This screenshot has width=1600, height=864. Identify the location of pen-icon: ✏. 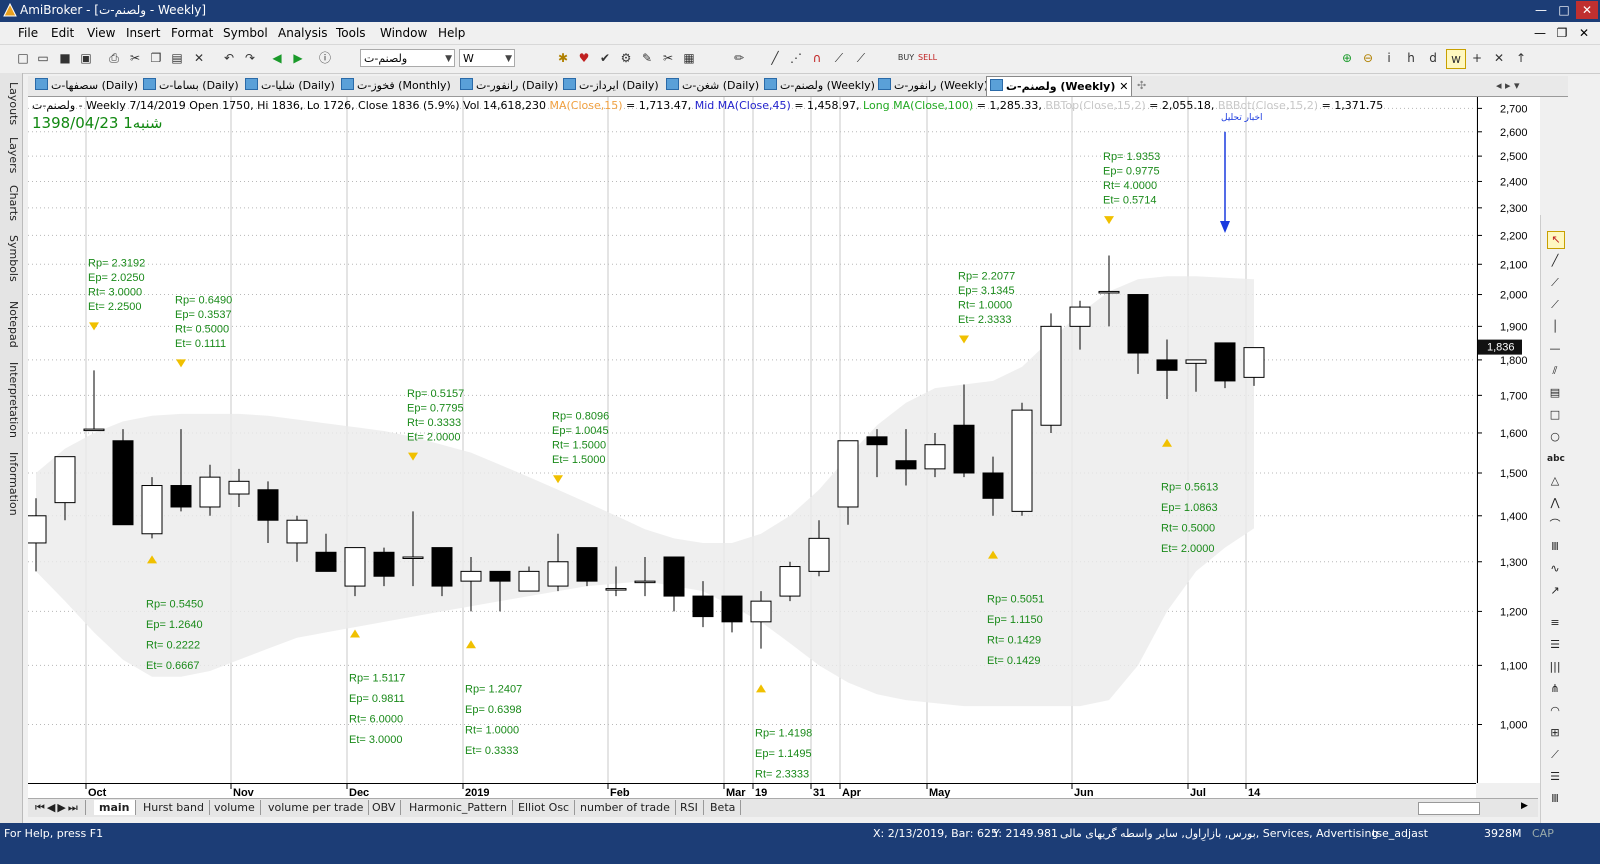
(739, 58).